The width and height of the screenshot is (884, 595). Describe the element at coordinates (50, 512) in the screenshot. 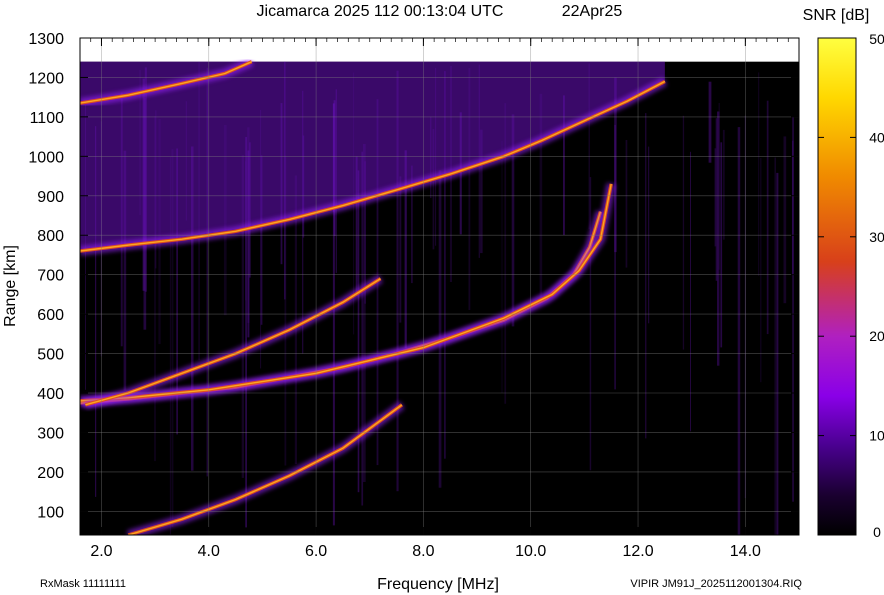

I see `y-tick-label-0: 100` at that location.